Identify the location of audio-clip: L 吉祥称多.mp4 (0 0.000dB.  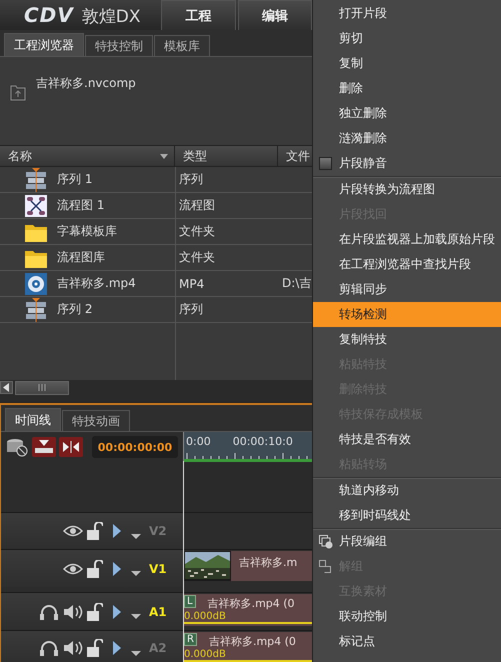
(248, 610).